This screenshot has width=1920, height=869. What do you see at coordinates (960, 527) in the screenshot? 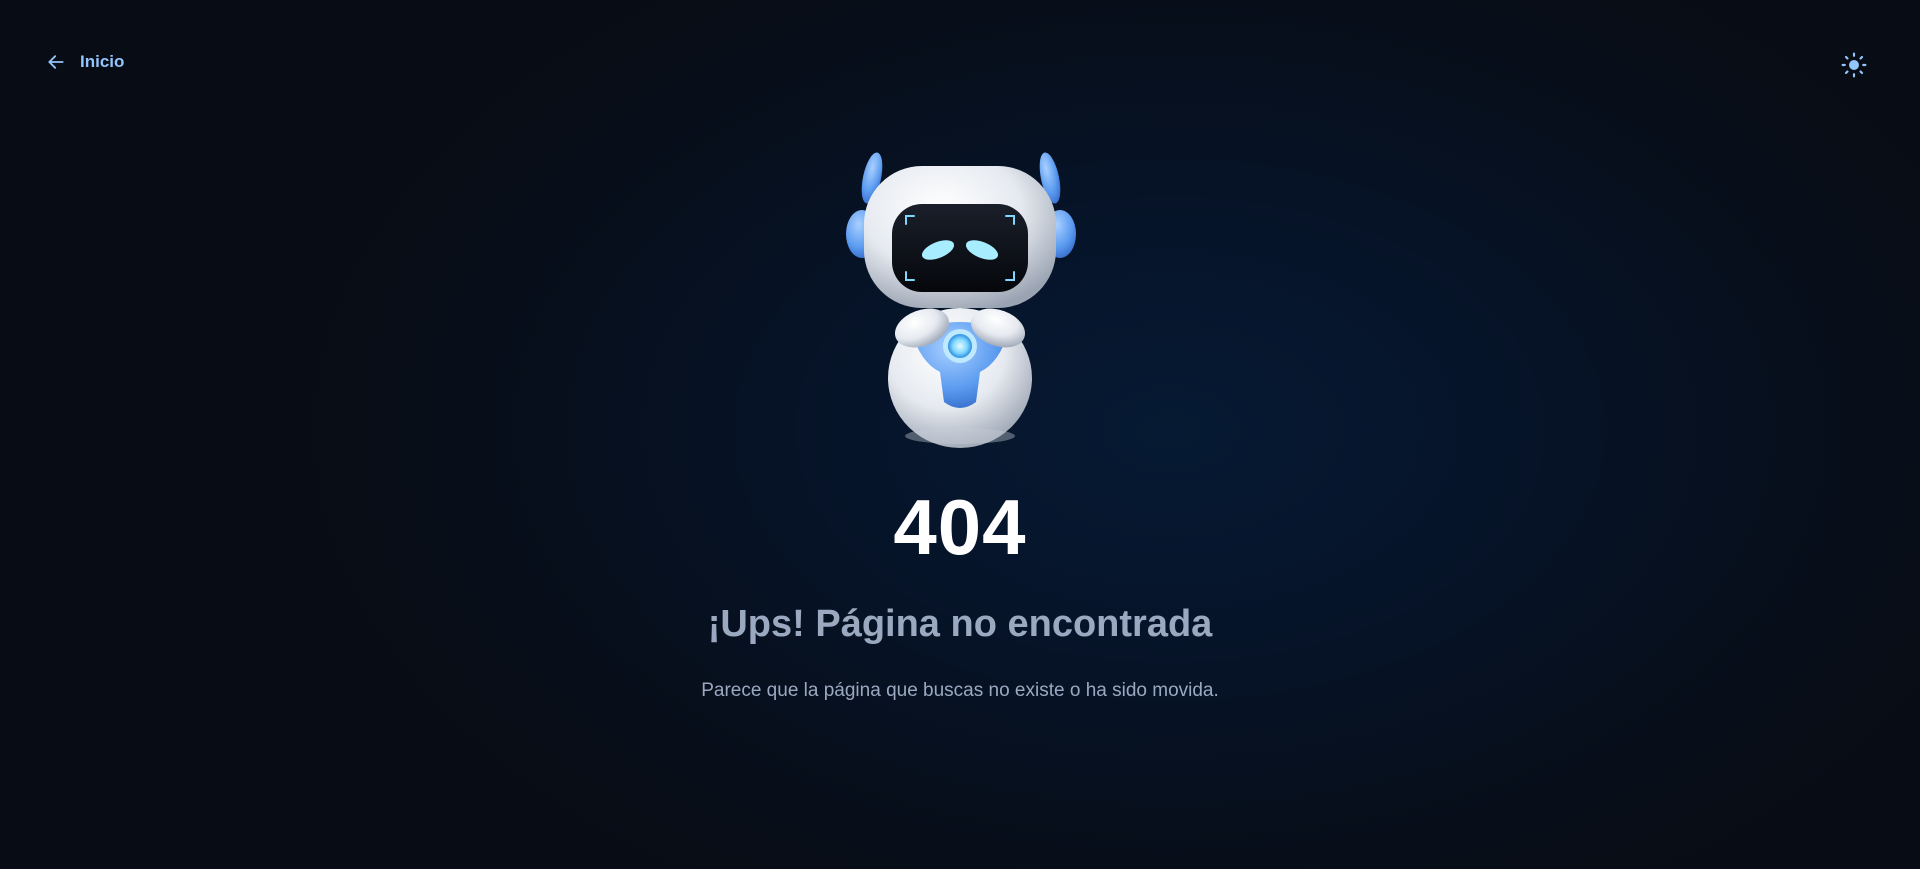
I see `error-code: 404` at bounding box center [960, 527].